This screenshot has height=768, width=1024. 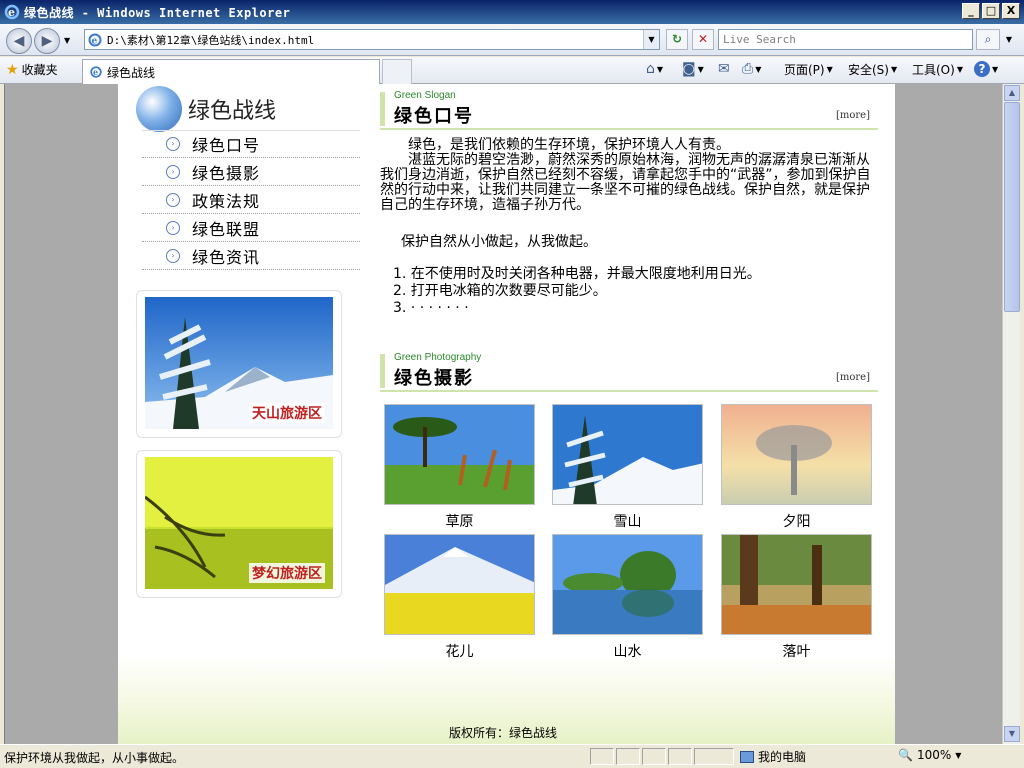 I want to click on side-nav: › 绿色口号 › 绿色摄影 › 政策法规 › 绿色联盟 › 绿色资讯, so click(x=251, y=200).